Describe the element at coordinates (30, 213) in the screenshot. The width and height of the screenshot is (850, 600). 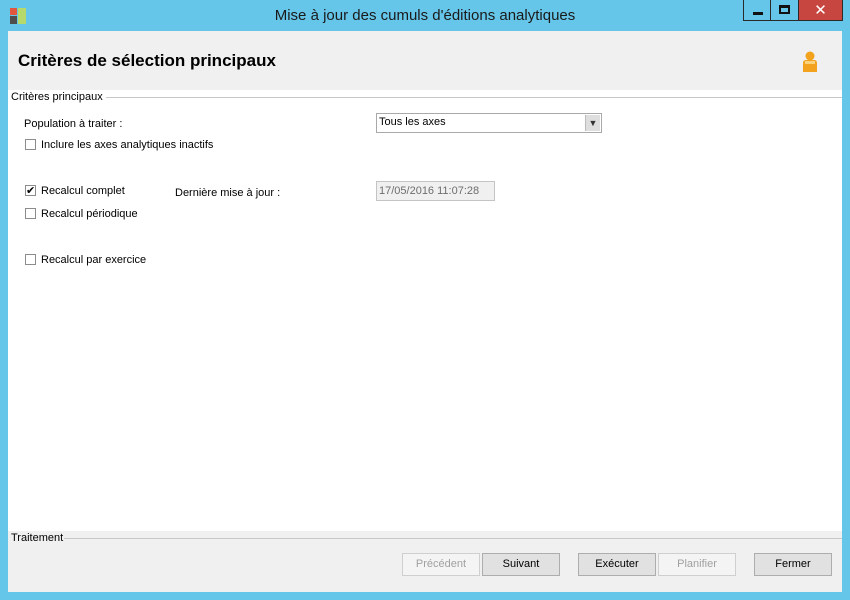
I see `recalc-periodique-checkbox` at that location.